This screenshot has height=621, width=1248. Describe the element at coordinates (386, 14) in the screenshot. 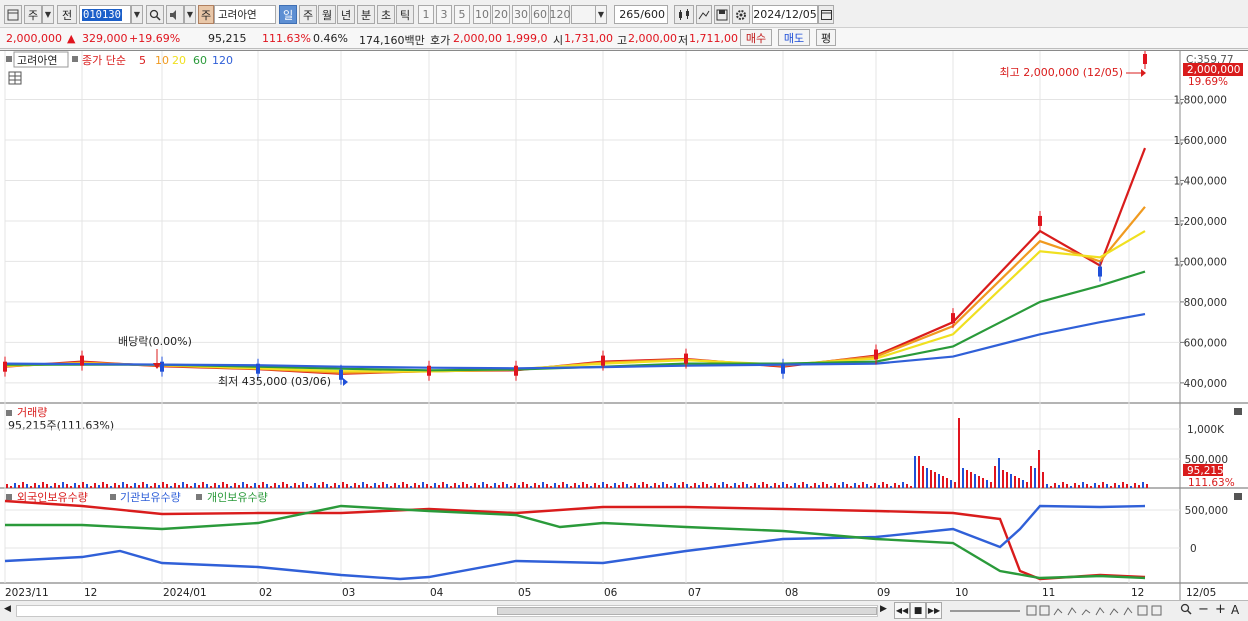

I see `tab-period-5: 초` at that location.